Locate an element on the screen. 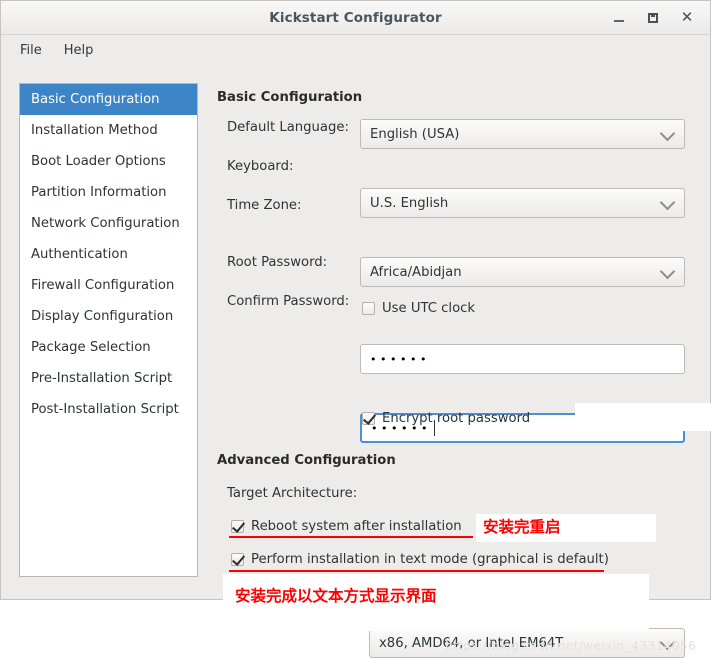 The width and height of the screenshot is (711, 658). window-title: Kickstart Configurator is located at coordinates (355, 17).